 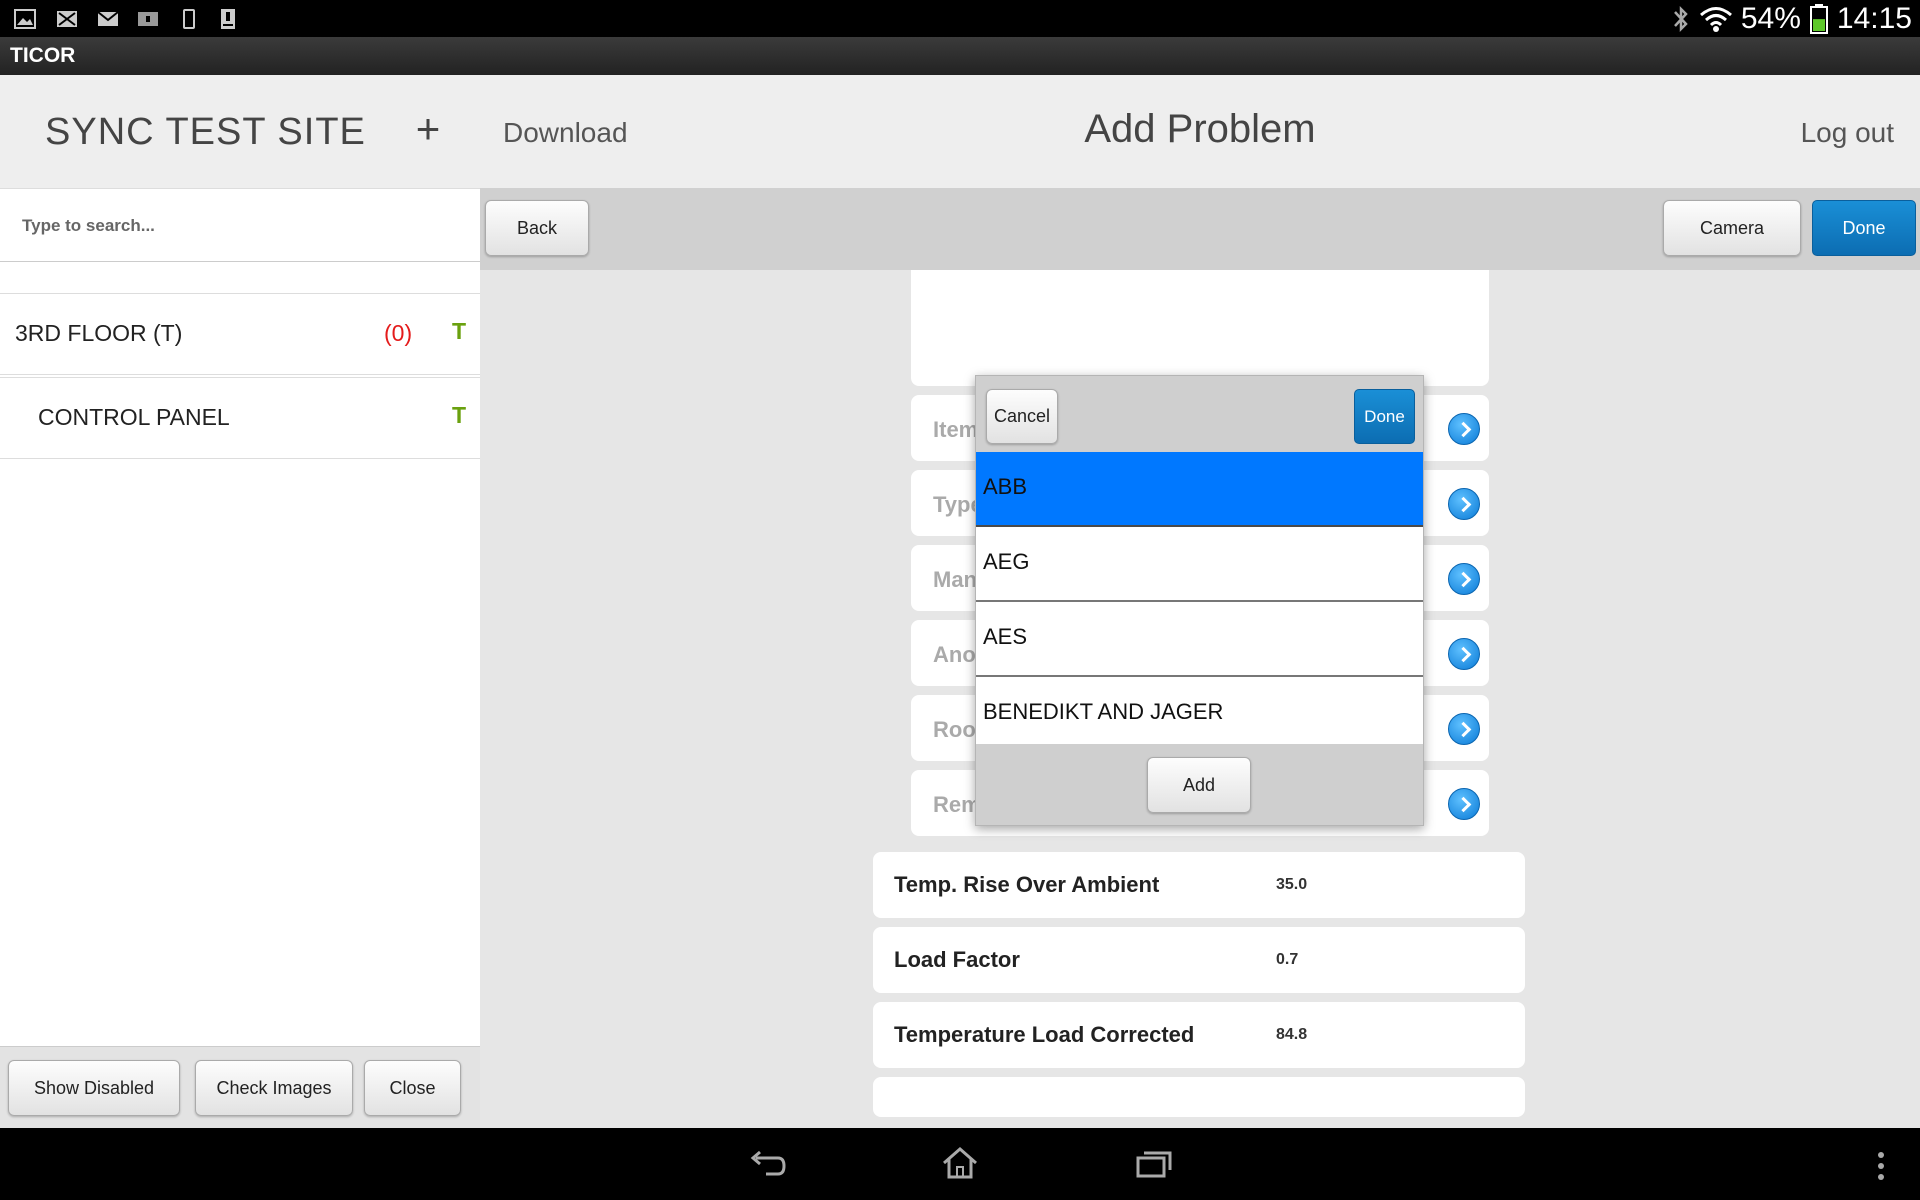 I want to click on clock: 14:15, so click(x=1874, y=18).